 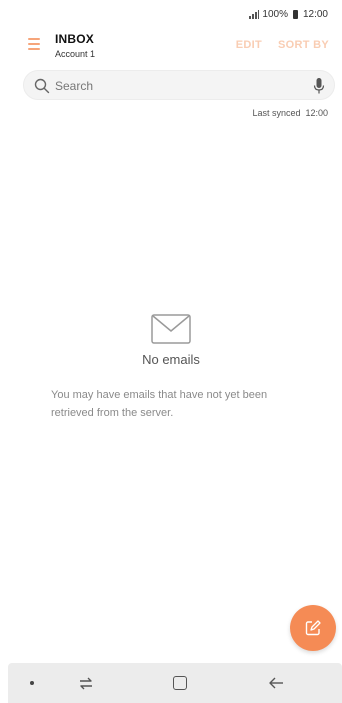 What do you see at coordinates (42, 86) in the screenshot?
I see `search-icon` at bounding box center [42, 86].